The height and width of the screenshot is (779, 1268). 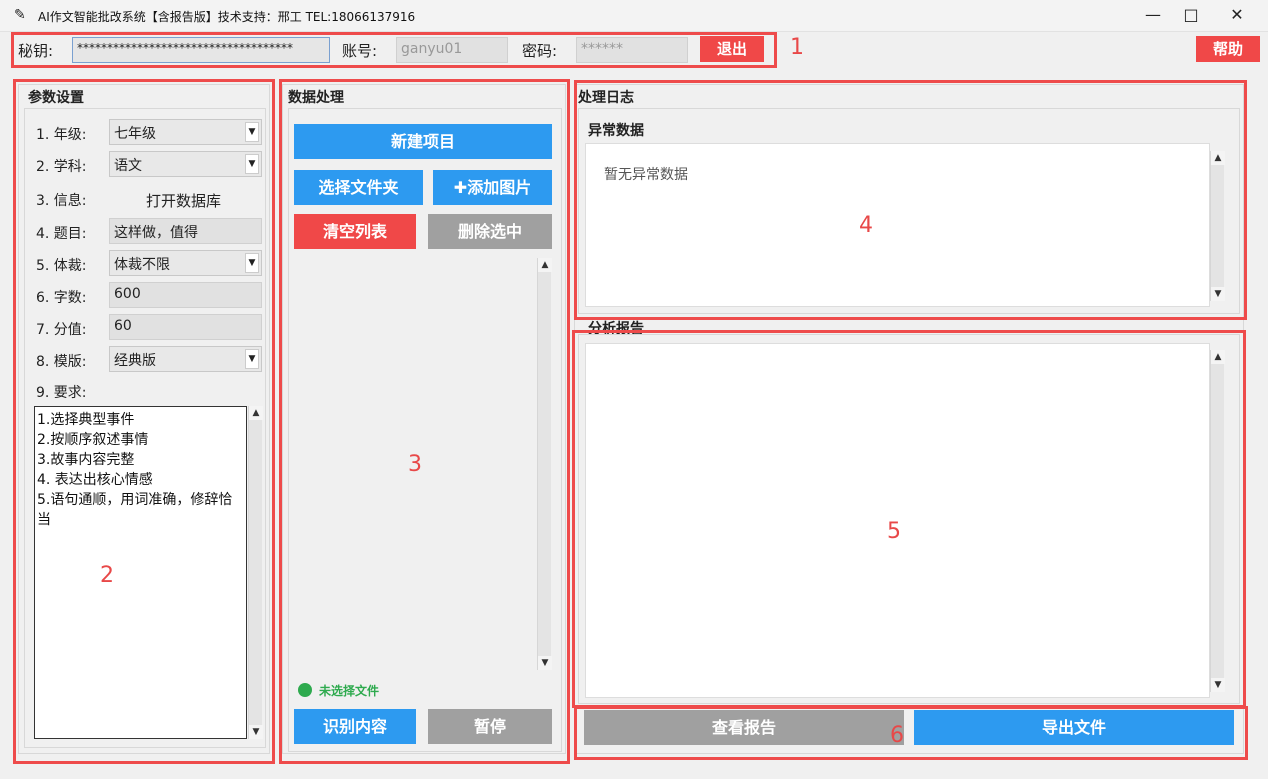 What do you see at coordinates (897, 735) in the screenshot?
I see `annotation-number: 6` at bounding box center [897, 735].